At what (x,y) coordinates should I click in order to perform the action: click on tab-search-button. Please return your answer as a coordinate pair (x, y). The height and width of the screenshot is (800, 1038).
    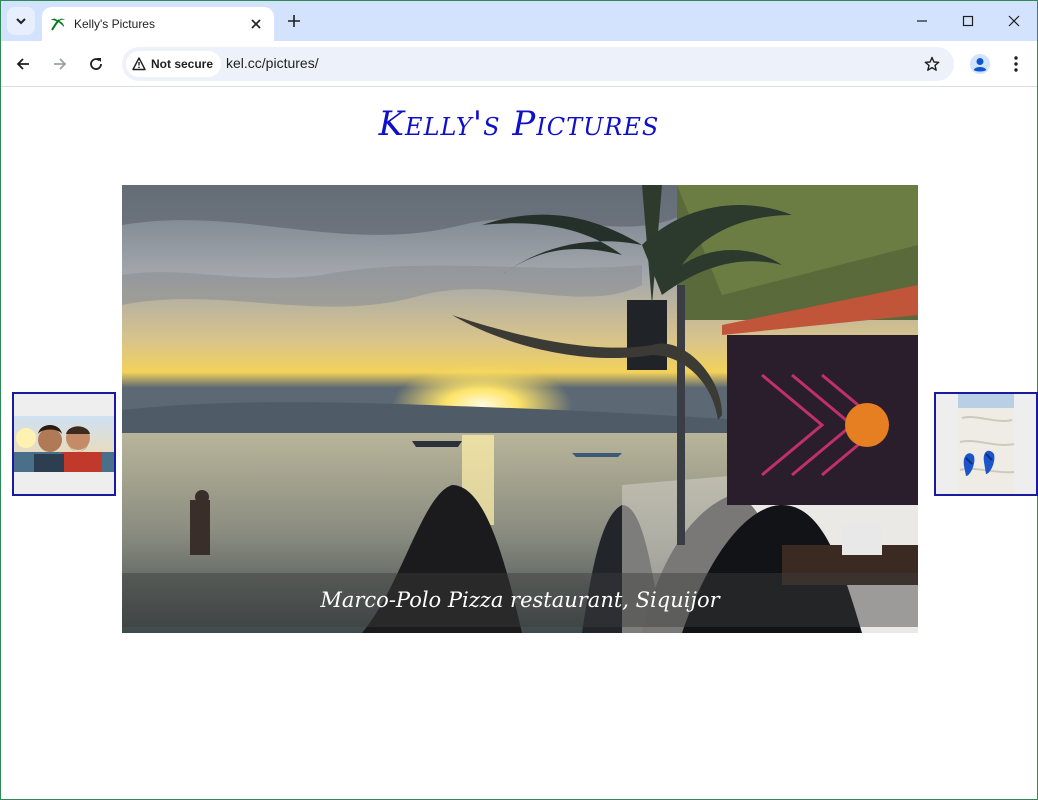
    Looking at the image, I should click on (21, 21).